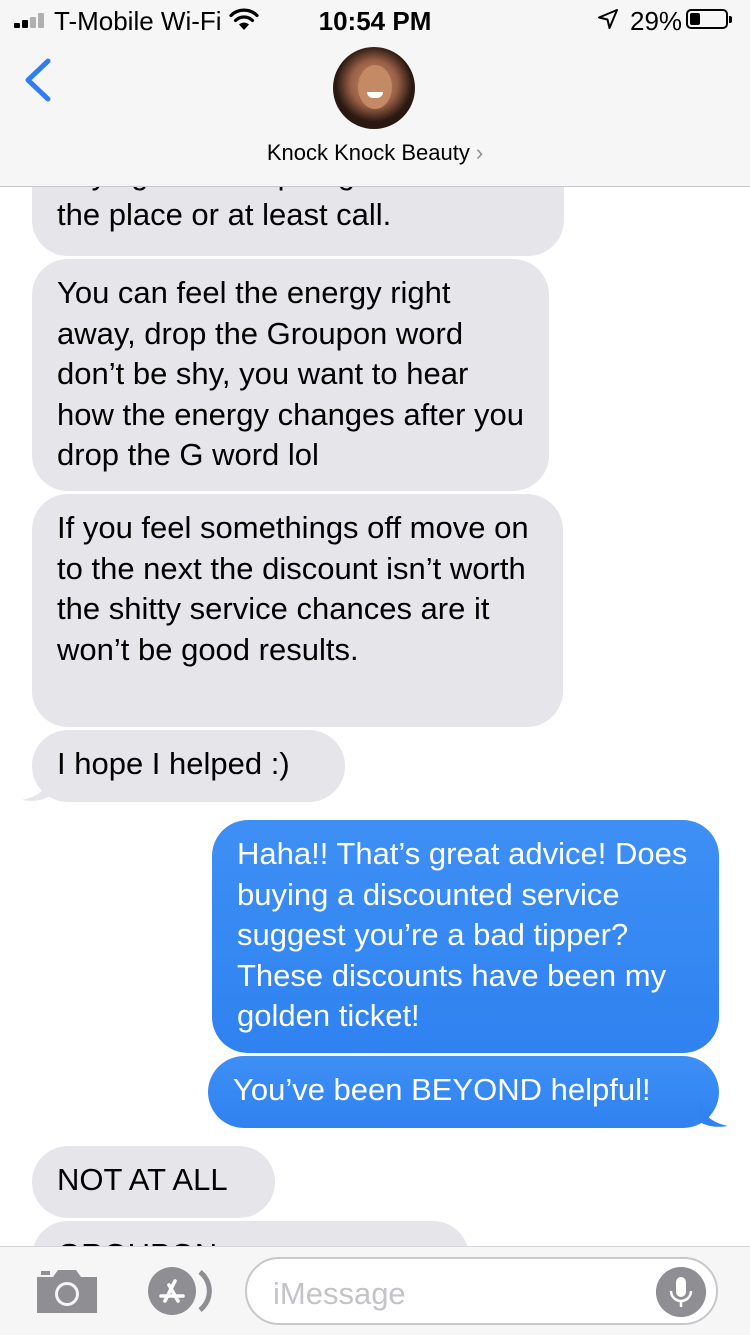 This screenshot has width=750, height=1335. I want to click on message-bubble-outgoing: You’ve been BEYOND helpful!, so click(463, 1092).